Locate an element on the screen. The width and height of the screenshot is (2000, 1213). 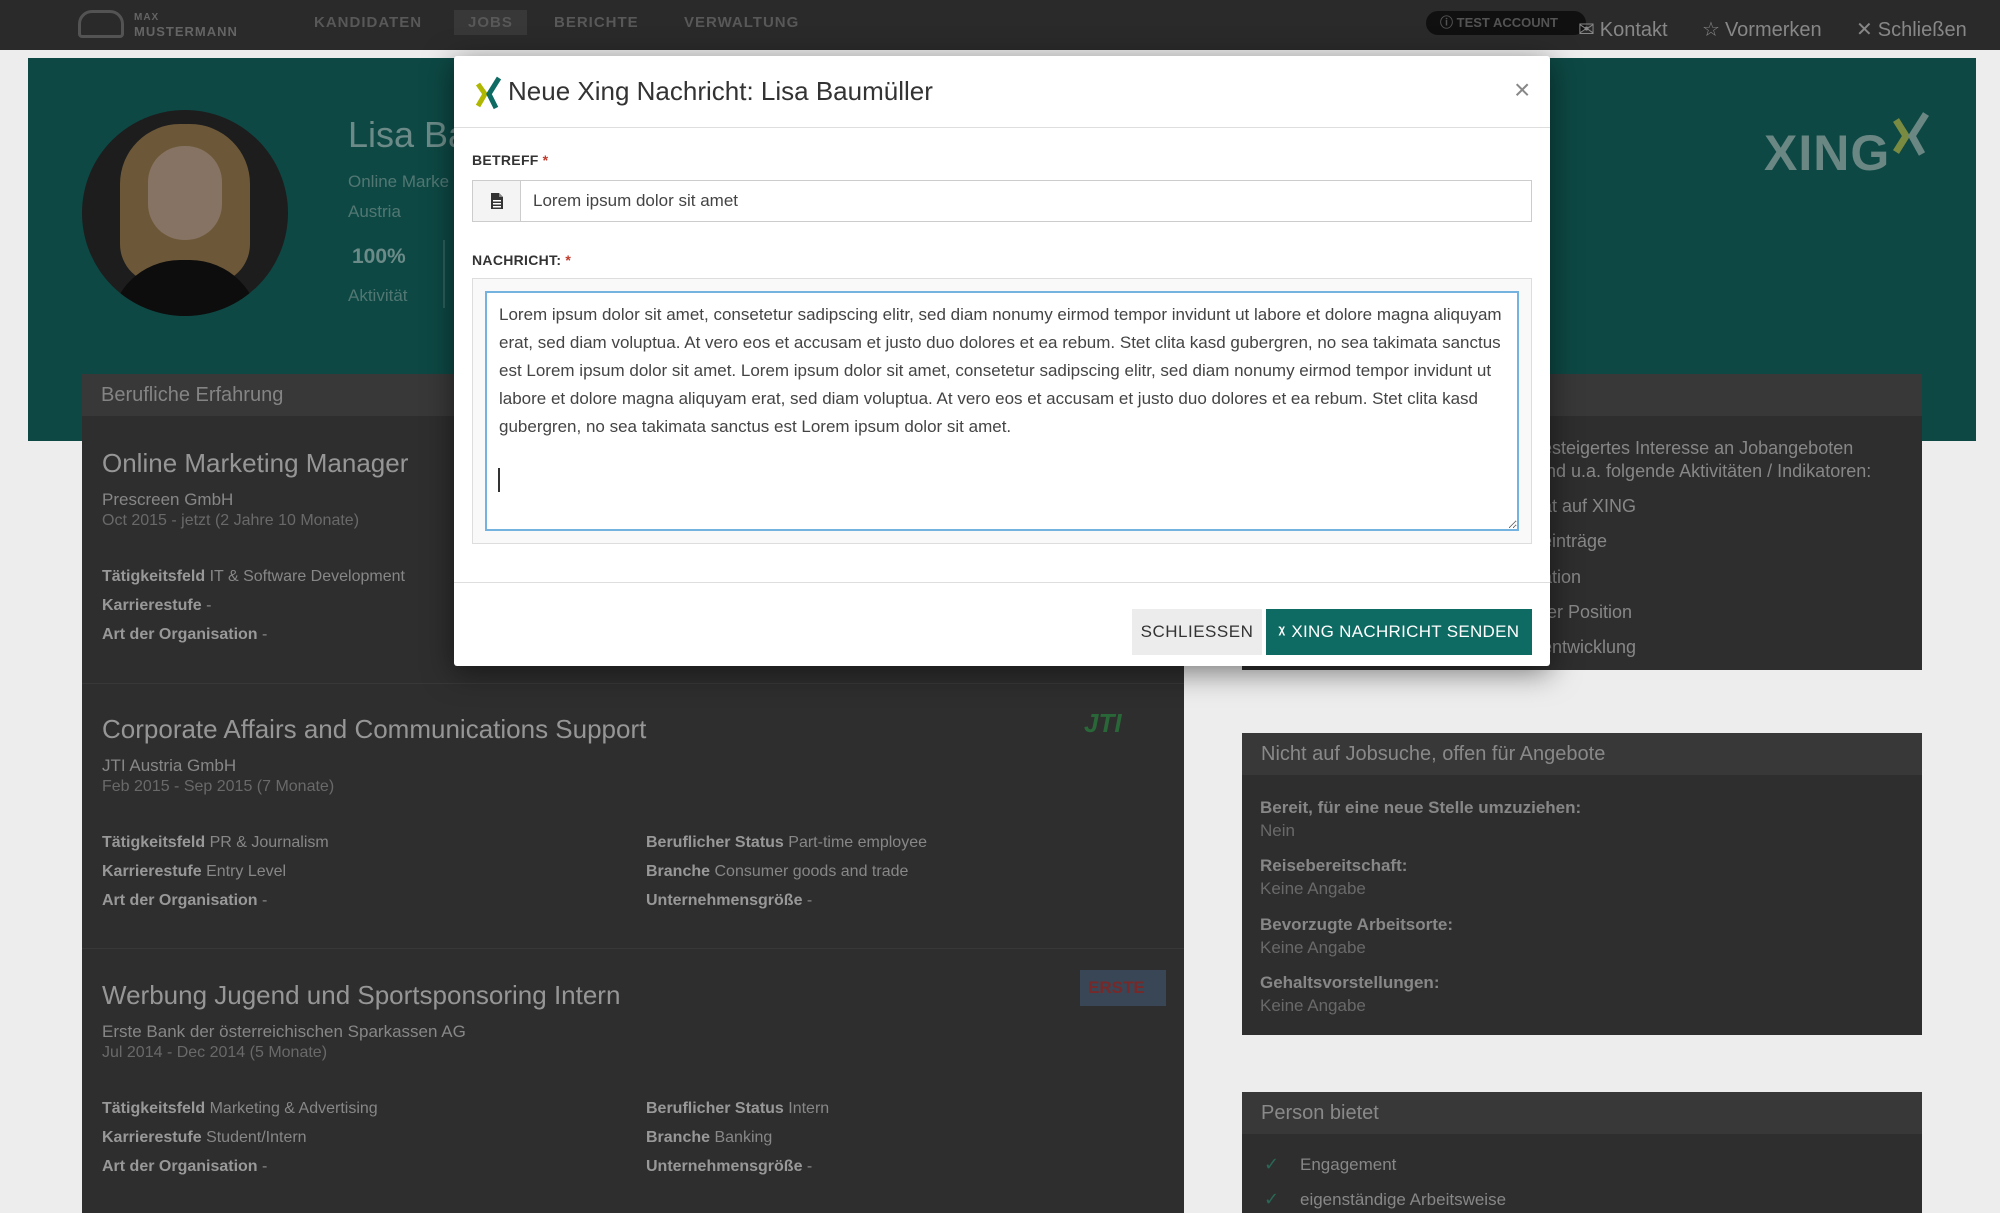
send-button-label: XING NACHRICHT SENDEN is located at coordinates (1405, 631).